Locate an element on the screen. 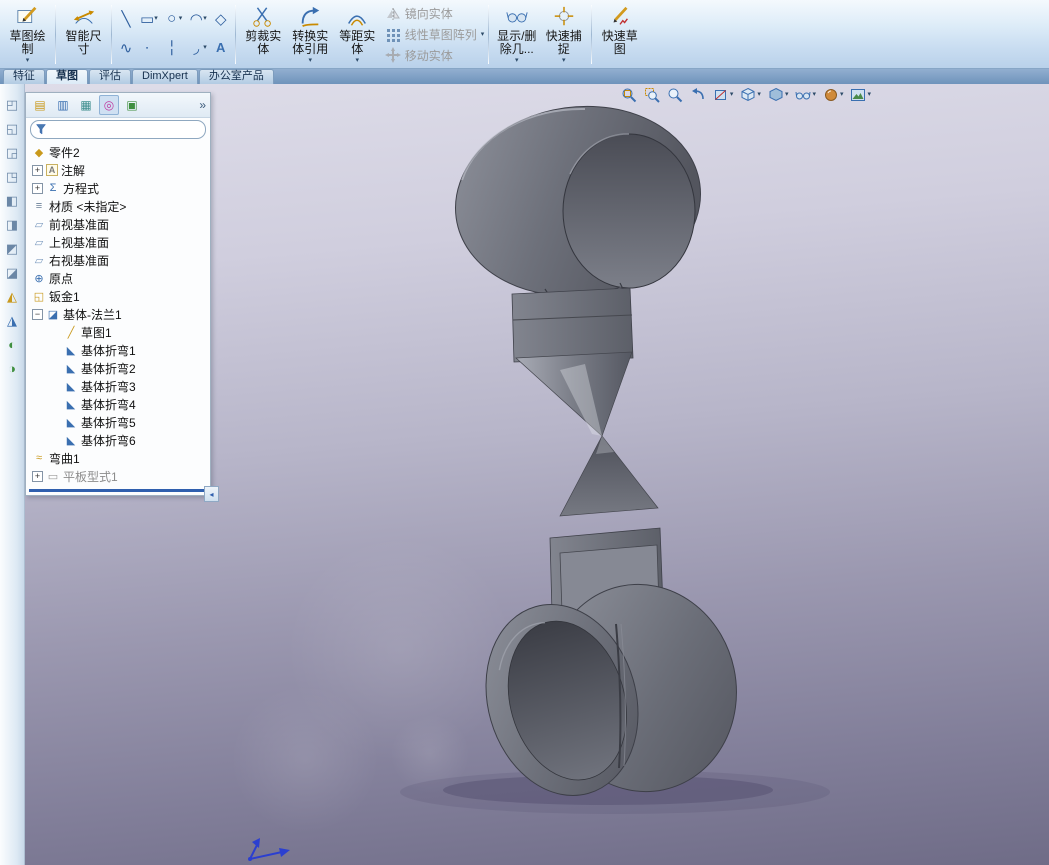 This screenshot has height=865, width=1049. previous-view-button is located at coordinates (698, 95).